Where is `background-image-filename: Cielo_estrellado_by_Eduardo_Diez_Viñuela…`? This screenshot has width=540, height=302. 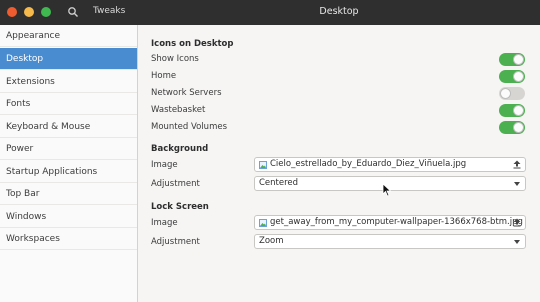 background-image-filename: Cielo_estrellado_by_Eduardo_Diez_Viñuela… is located at coordinates (368, 164).